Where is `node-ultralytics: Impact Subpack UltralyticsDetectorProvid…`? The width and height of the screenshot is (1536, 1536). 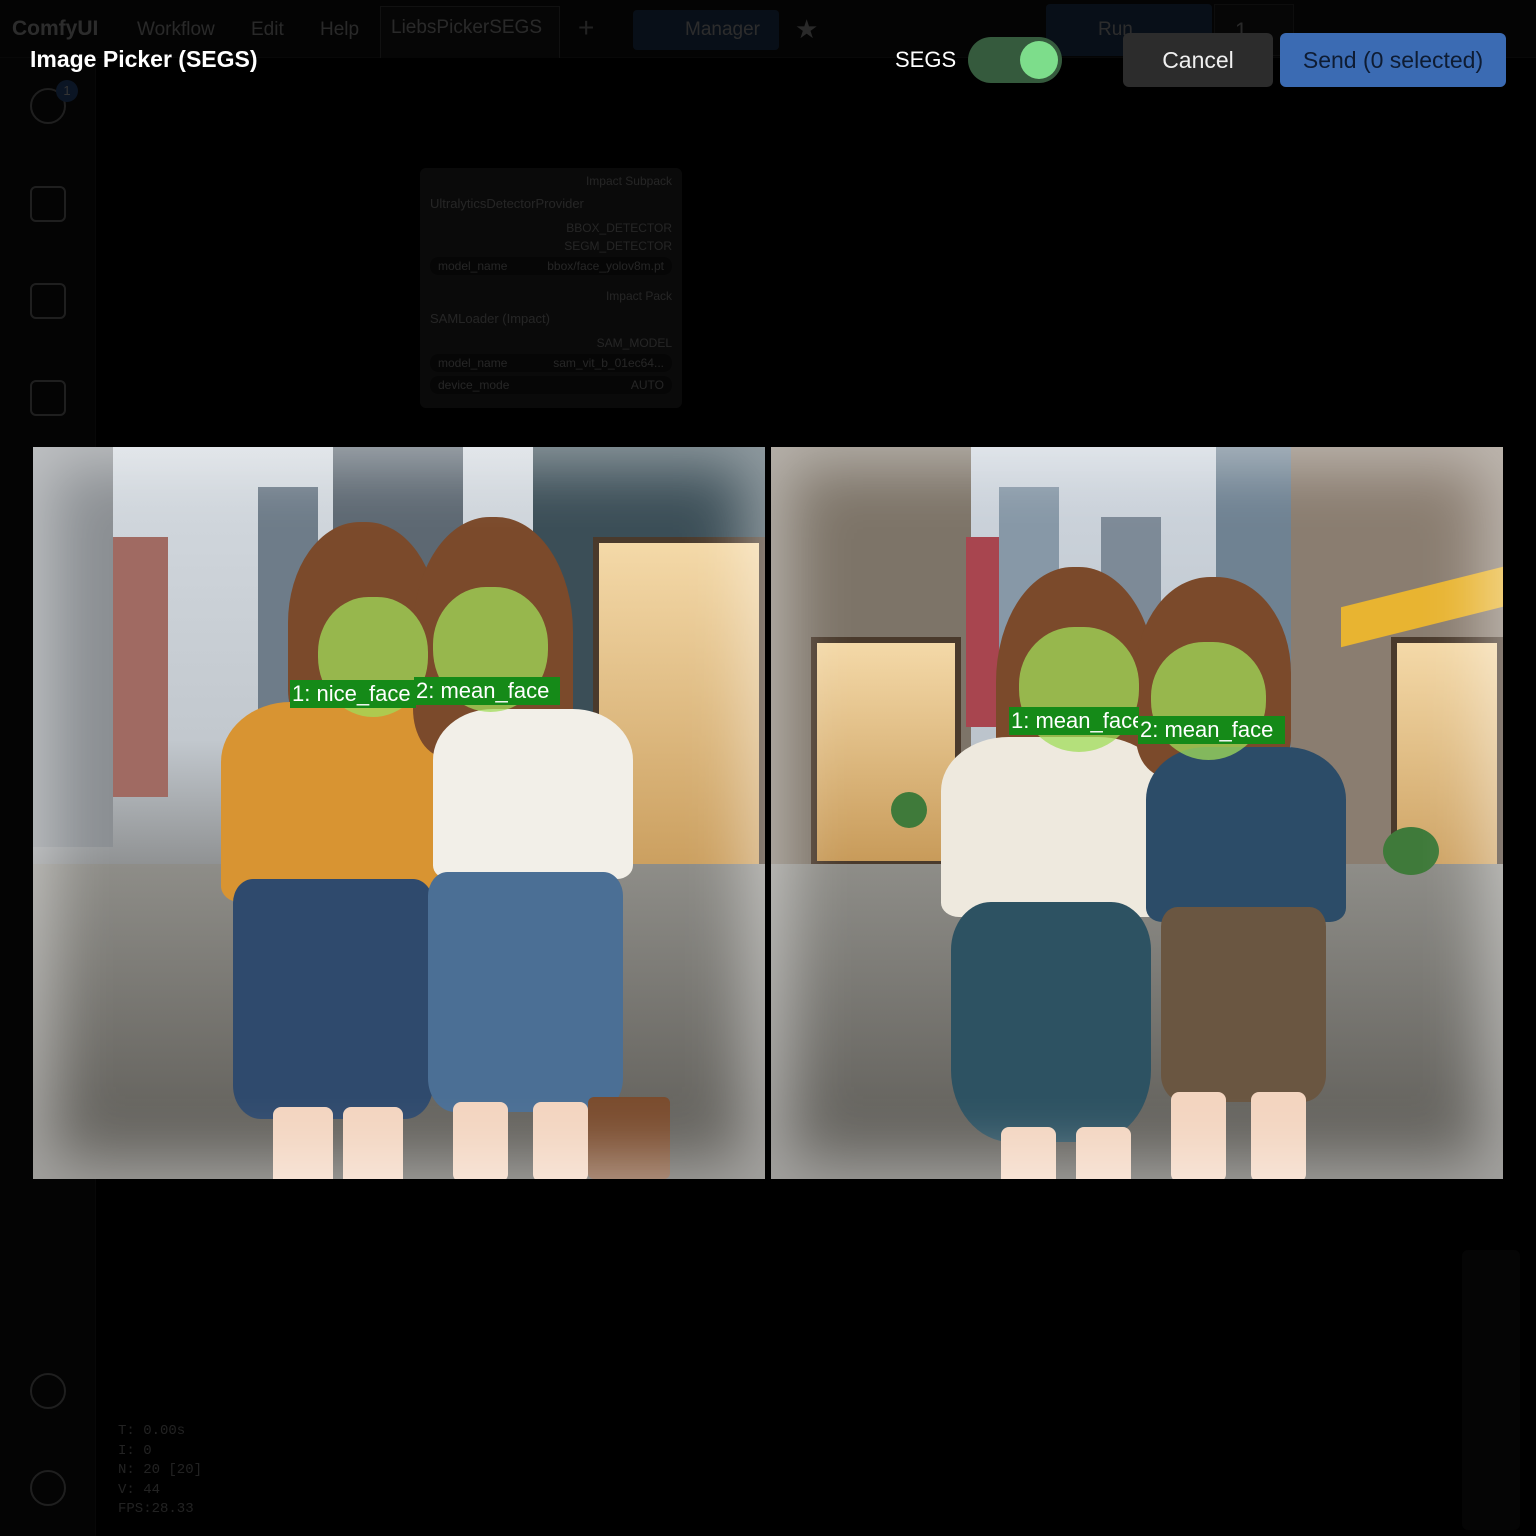
node-ultralytics: Impact Subpack UltralyticsDetectorProvid… is located at coordinates (551, 230).